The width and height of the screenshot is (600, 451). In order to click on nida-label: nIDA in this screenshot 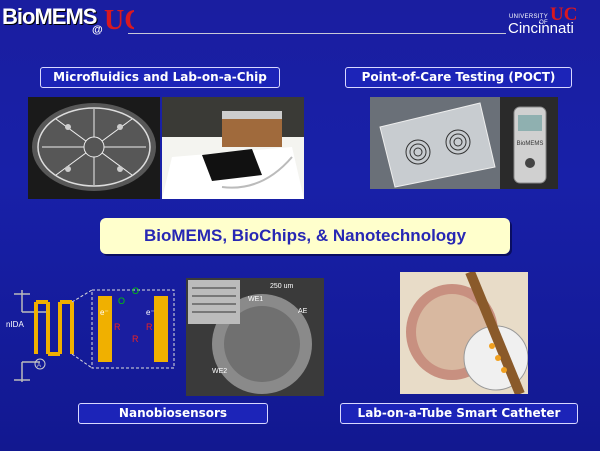, I will do `click(15, 324)`.